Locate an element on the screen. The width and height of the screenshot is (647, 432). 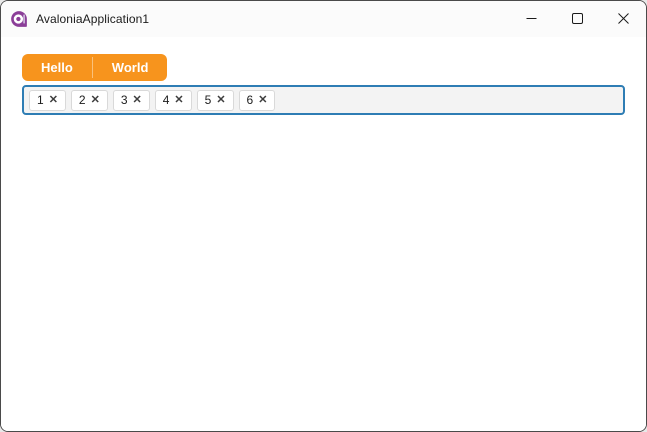
hello-world-split-button: Hello World is located at coordinates (95, 67).